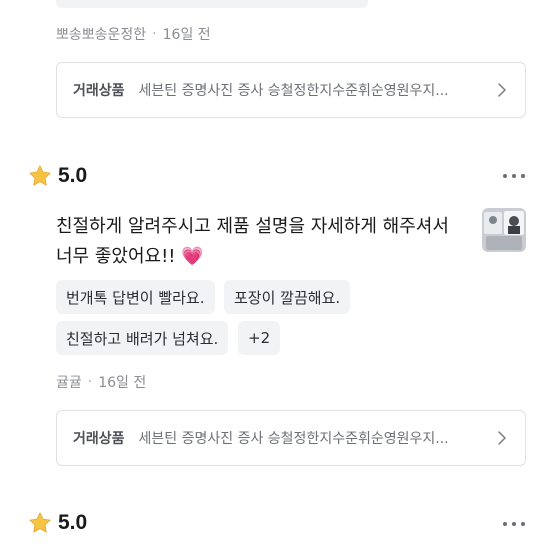 The image size is (555, 555). What do you see at coordinates (135, 297) in the screenshot?
I see `tag-chip: 번개톡 답변이 빨라요.` at bounding box center [135, 297].